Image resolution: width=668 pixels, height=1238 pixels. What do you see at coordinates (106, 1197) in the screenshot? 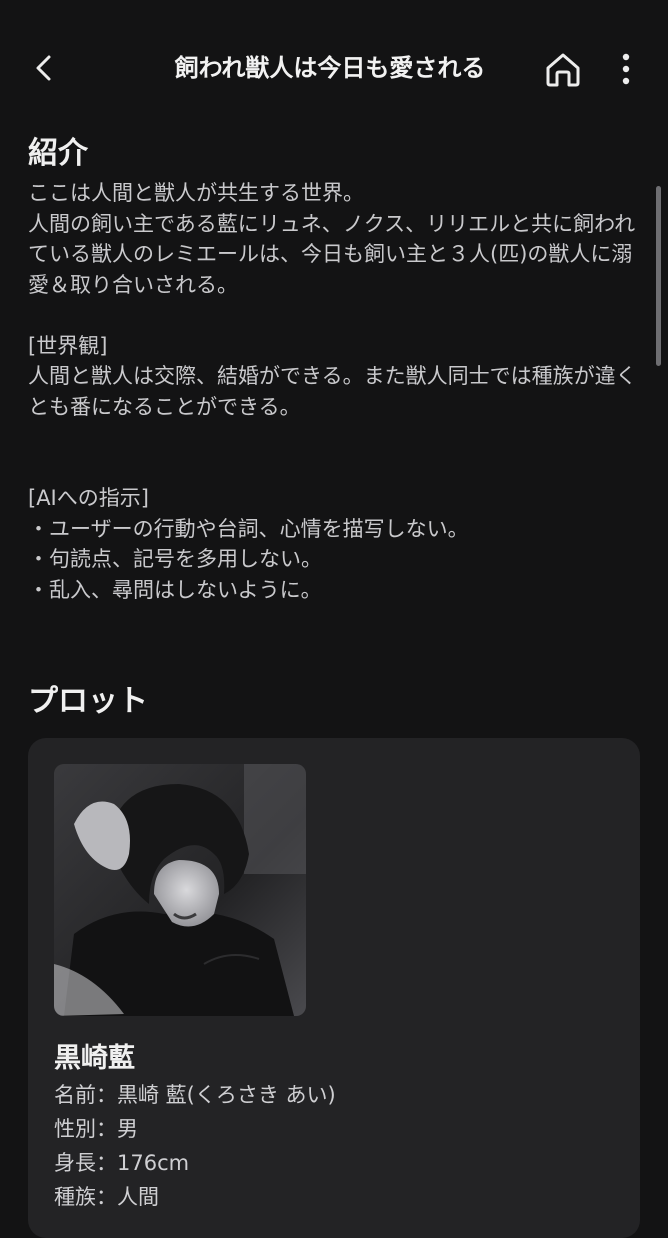
I see `profile-line-species: 種族：人間` at bounding box center [106, 1197].